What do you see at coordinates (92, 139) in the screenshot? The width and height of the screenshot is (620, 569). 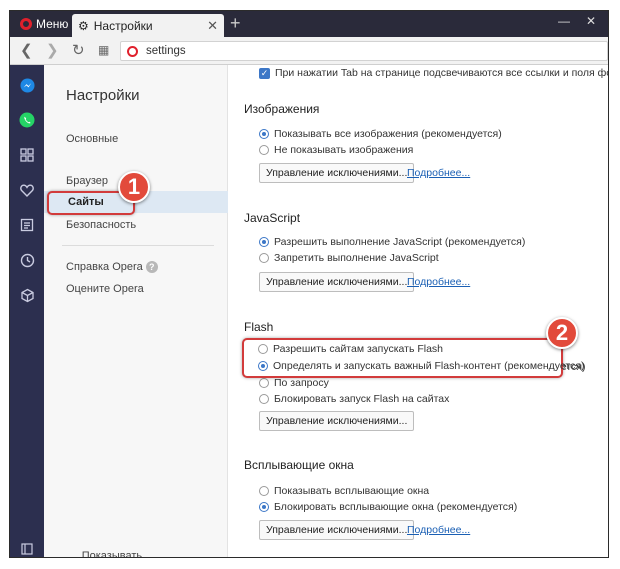 I see `nav-item-basic: Основные` at bounding box center [92, 139].